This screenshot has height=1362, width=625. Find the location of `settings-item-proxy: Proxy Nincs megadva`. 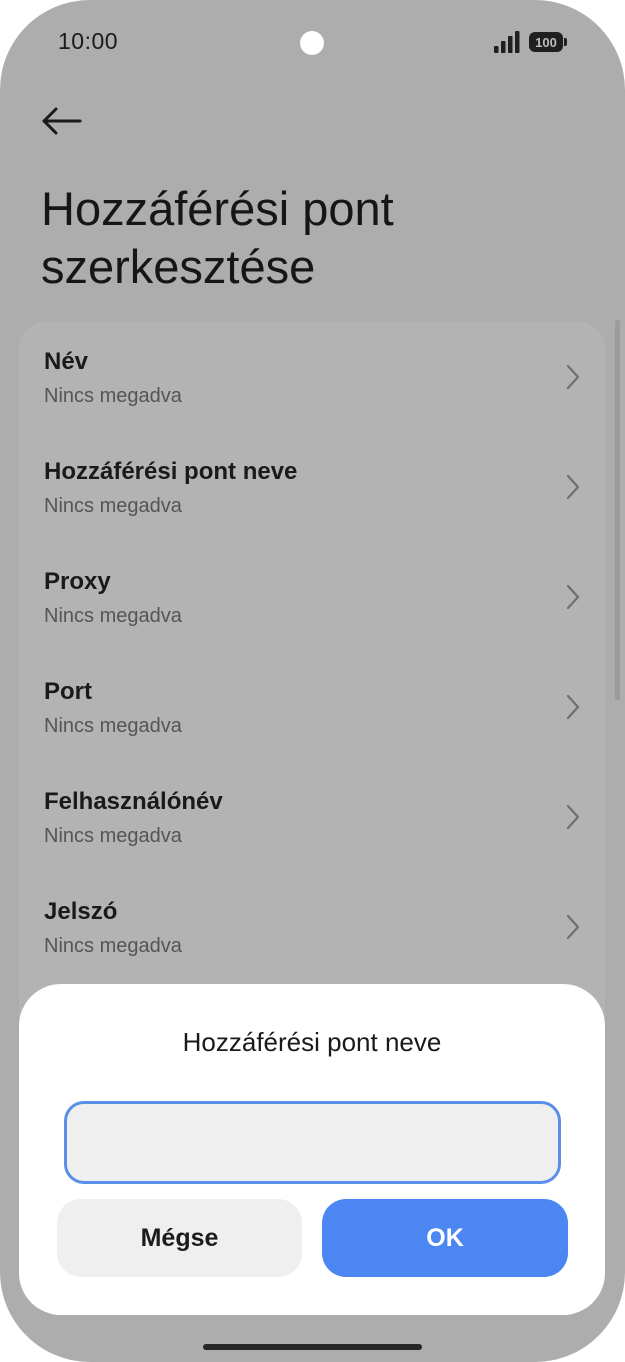

settings-item-proxy: Proxy Nincs megadva is located at coordinates (312, 597).